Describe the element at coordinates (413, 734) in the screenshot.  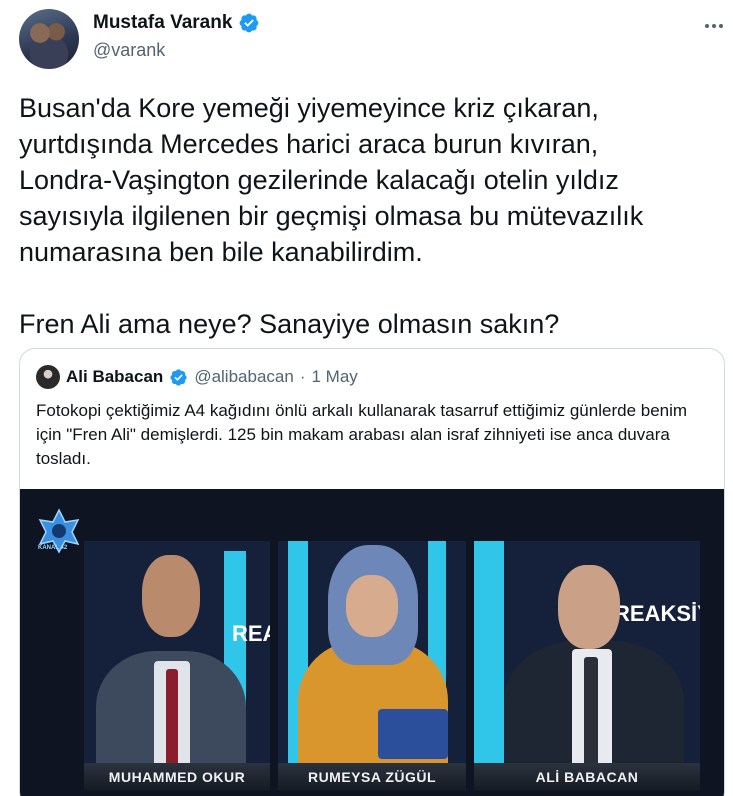
I see `guest-2-notebook` at that location.